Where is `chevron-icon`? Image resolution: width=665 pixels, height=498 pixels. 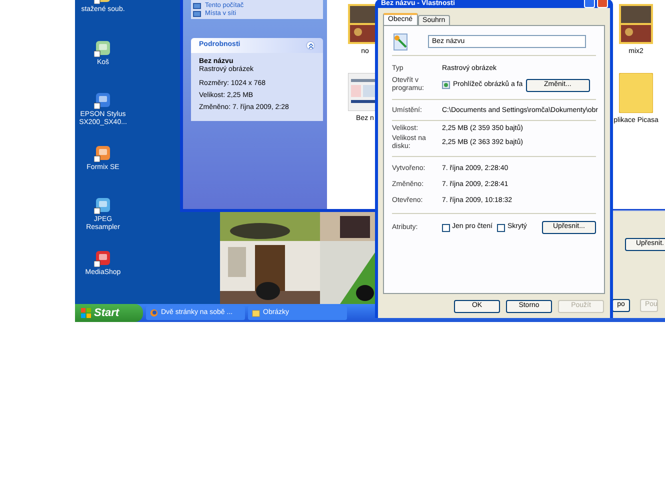 chevron-icon is located at coordinates (311, 45).